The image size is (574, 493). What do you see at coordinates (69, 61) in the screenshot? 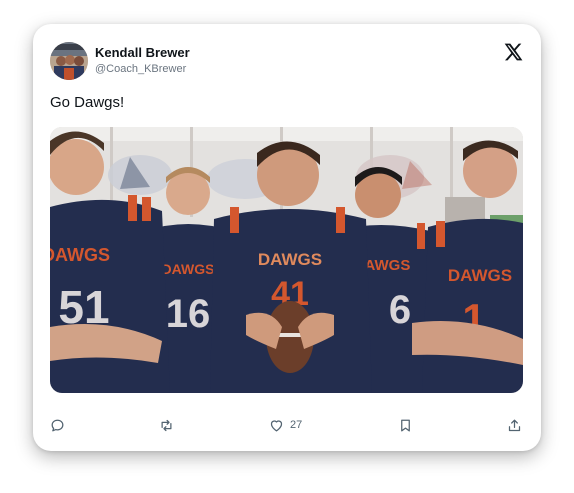
I see `author-avatar` at bounding box center [69, 61].